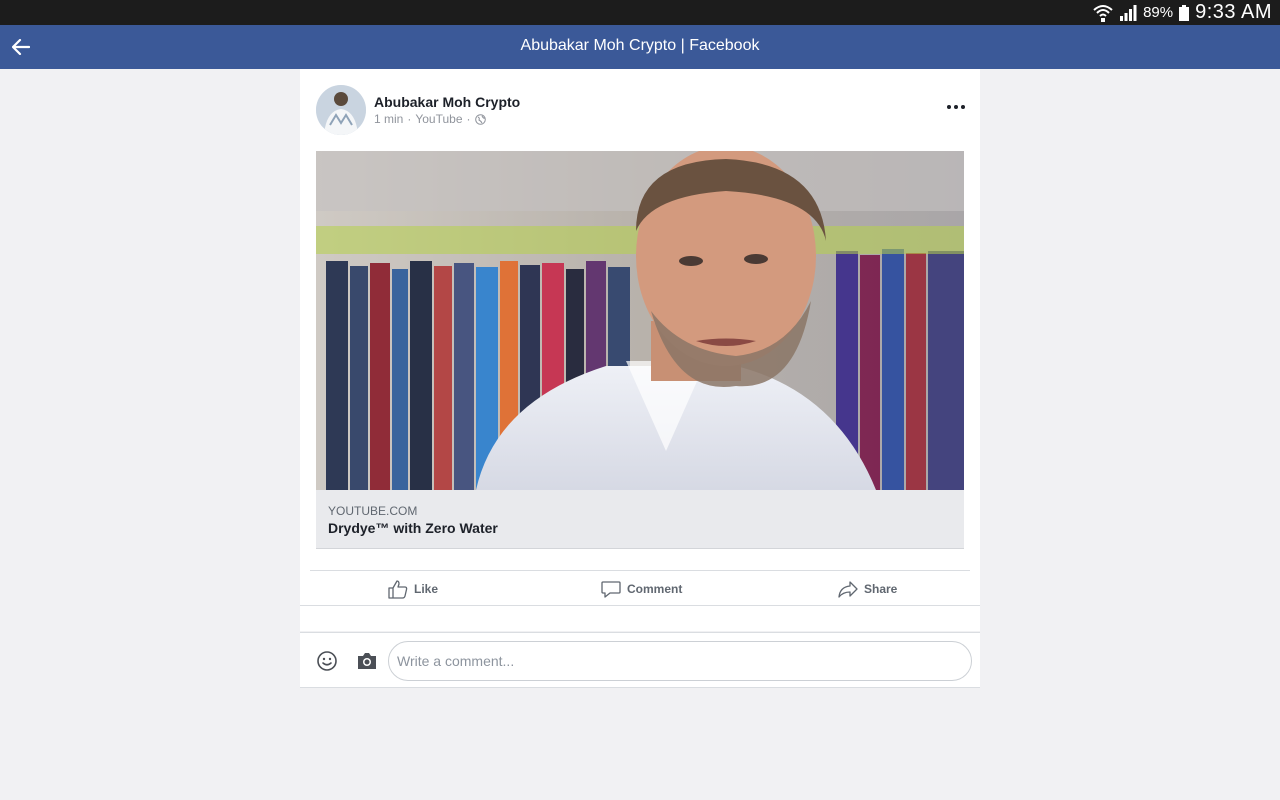  I want to click on comment-button: Comment, so click(641, 589).